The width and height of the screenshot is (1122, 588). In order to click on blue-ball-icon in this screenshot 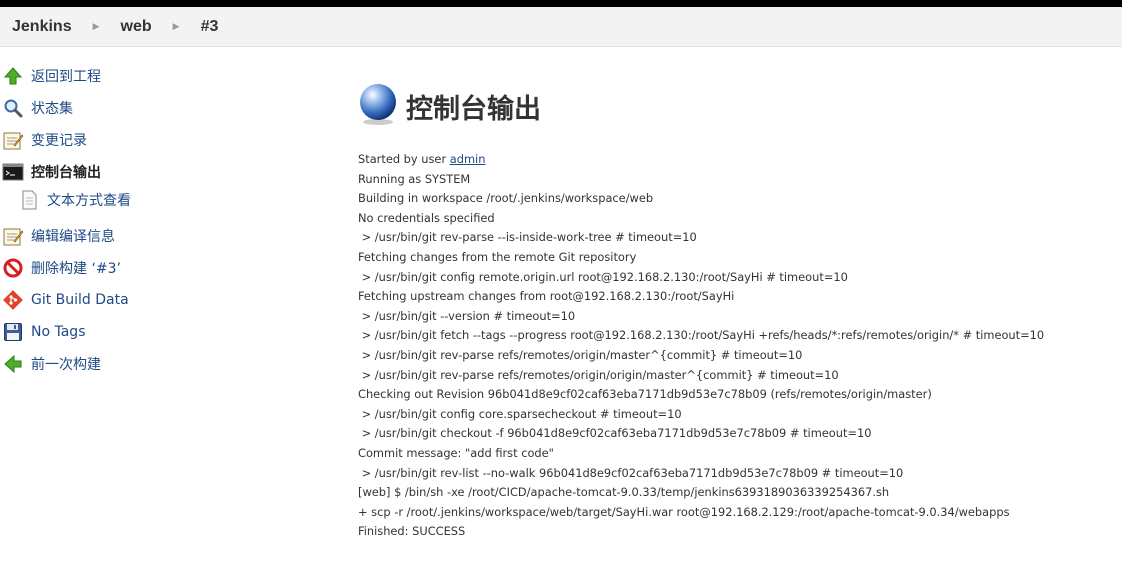, I will do `click(378, 106)`.